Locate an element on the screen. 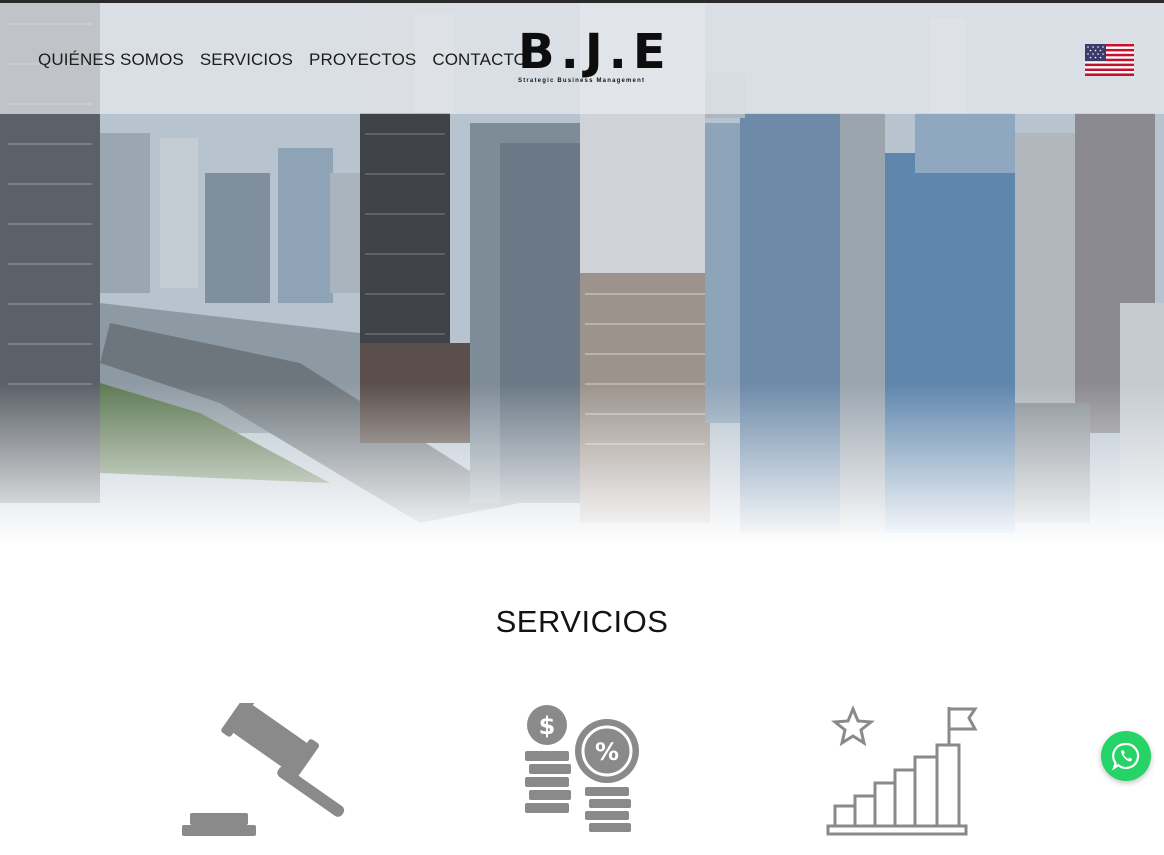  services-heading: SERVICIOS is located at coordinates (582, 621).